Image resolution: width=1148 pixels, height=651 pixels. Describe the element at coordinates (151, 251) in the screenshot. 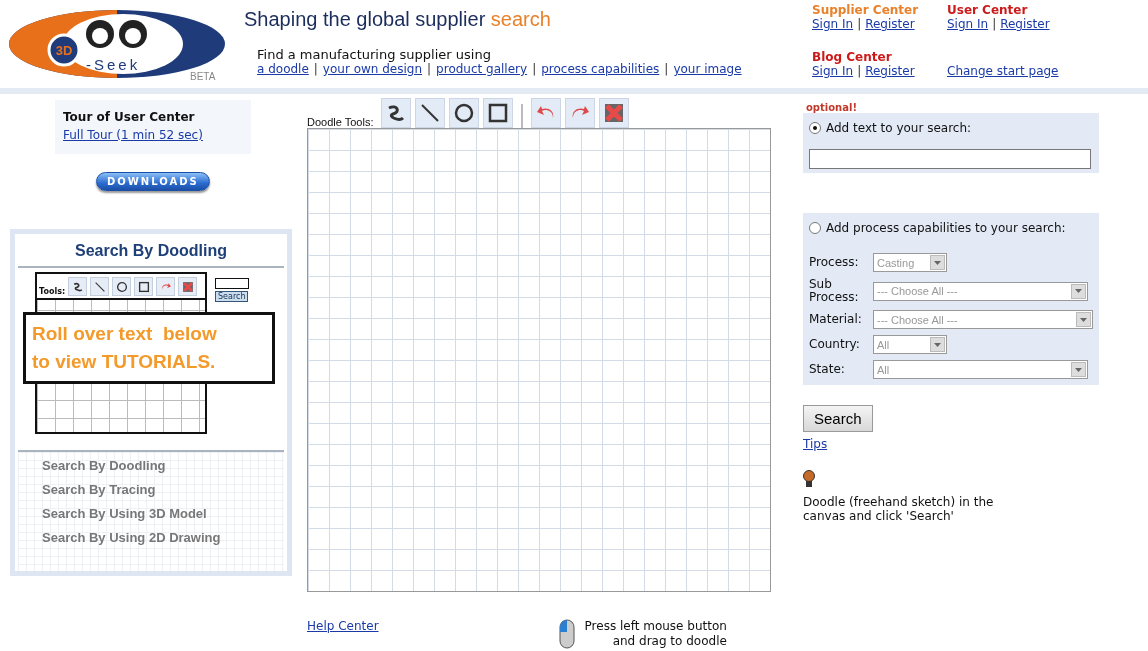

I see `panel-title: Search By Doodling` at that location.